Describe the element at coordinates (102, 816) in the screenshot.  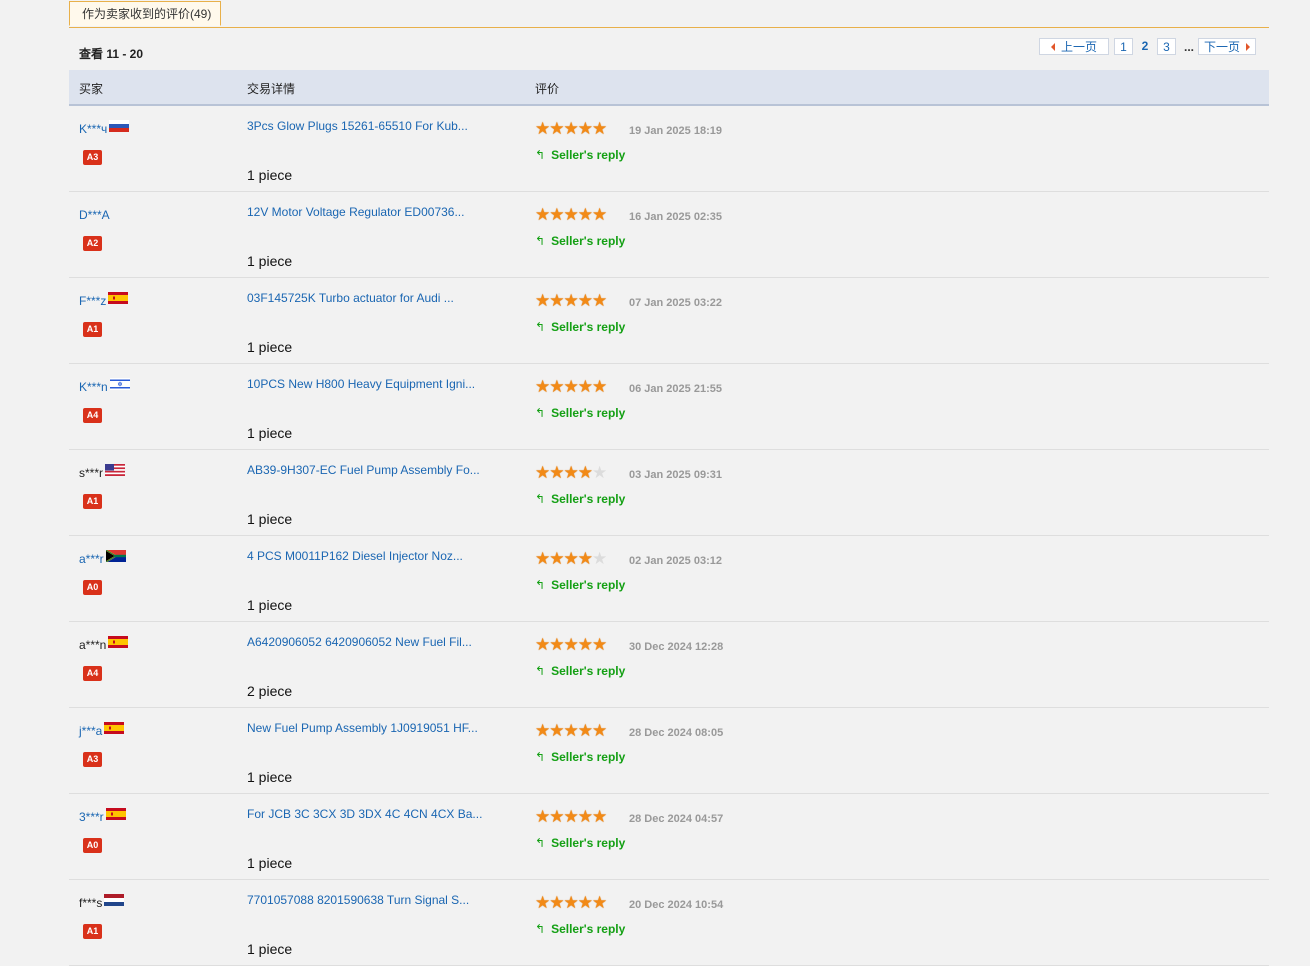
I see `buyer-name: 3***r` at that location.